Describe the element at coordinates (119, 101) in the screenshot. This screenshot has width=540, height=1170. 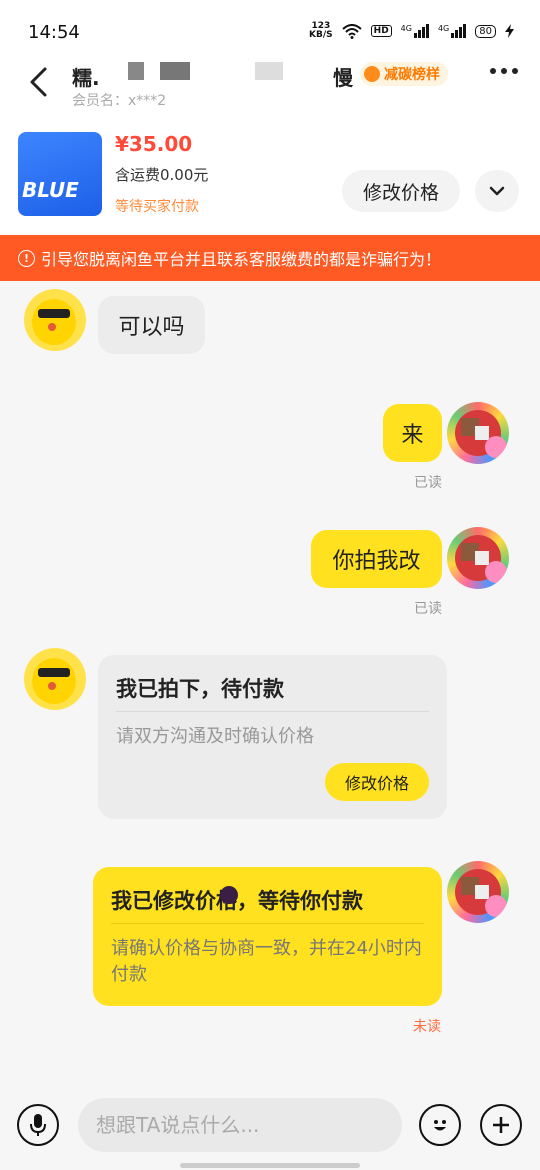
I see `member-name: 会员名：x***2` at that location.